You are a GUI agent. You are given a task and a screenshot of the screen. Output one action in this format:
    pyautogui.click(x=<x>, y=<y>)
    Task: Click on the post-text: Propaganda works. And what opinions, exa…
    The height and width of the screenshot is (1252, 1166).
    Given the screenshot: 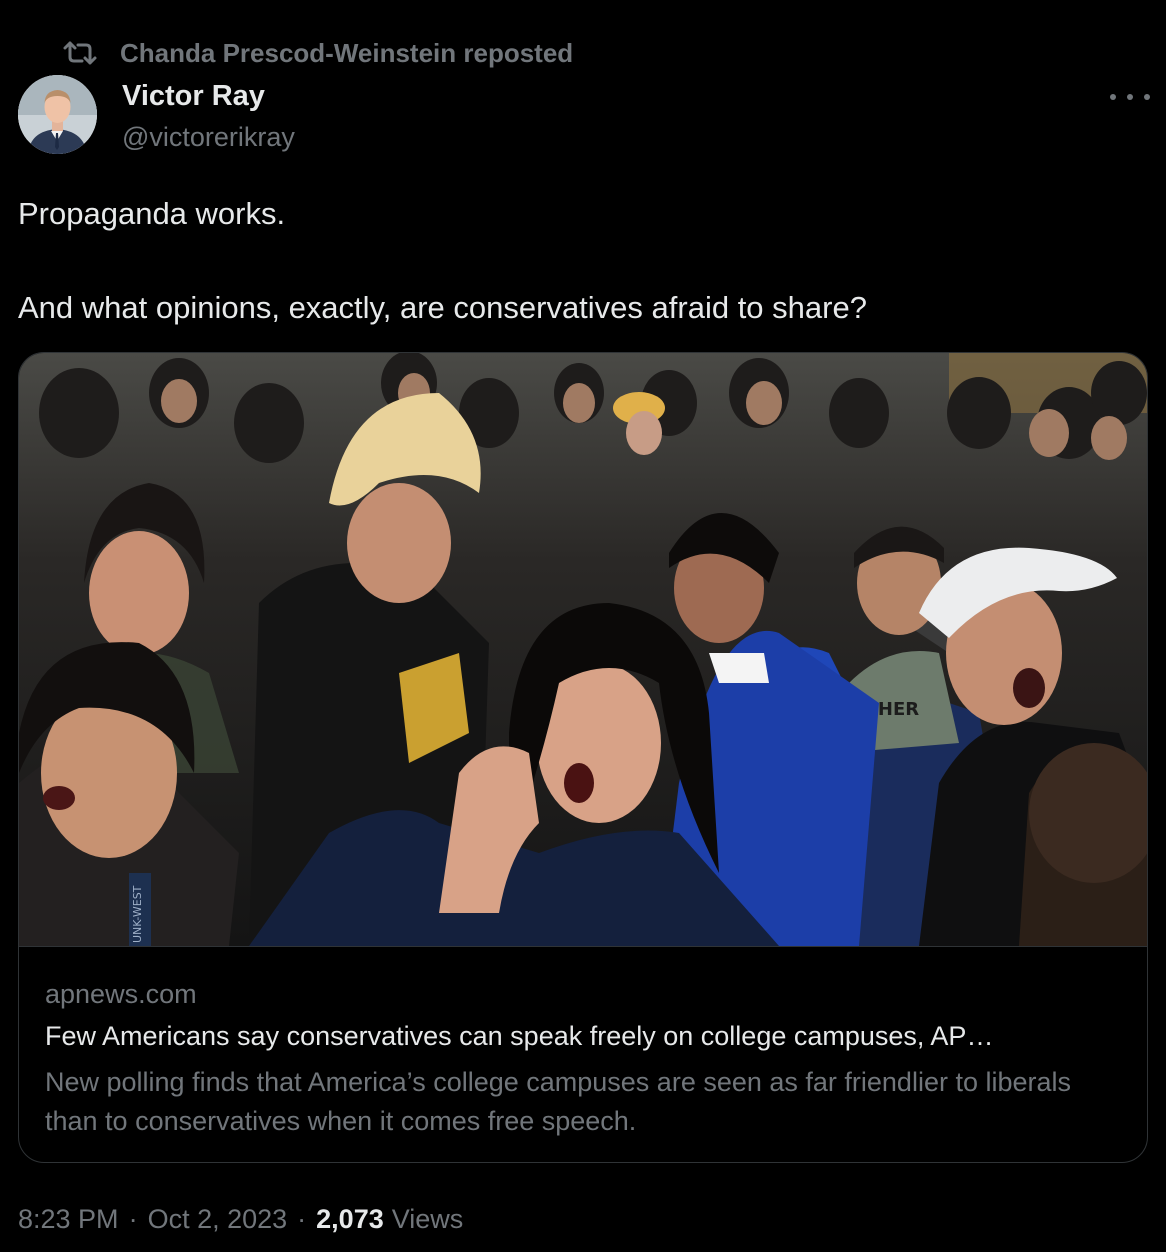 What is the action you would take?
    pyautogui.click(x=578, y=261)
    